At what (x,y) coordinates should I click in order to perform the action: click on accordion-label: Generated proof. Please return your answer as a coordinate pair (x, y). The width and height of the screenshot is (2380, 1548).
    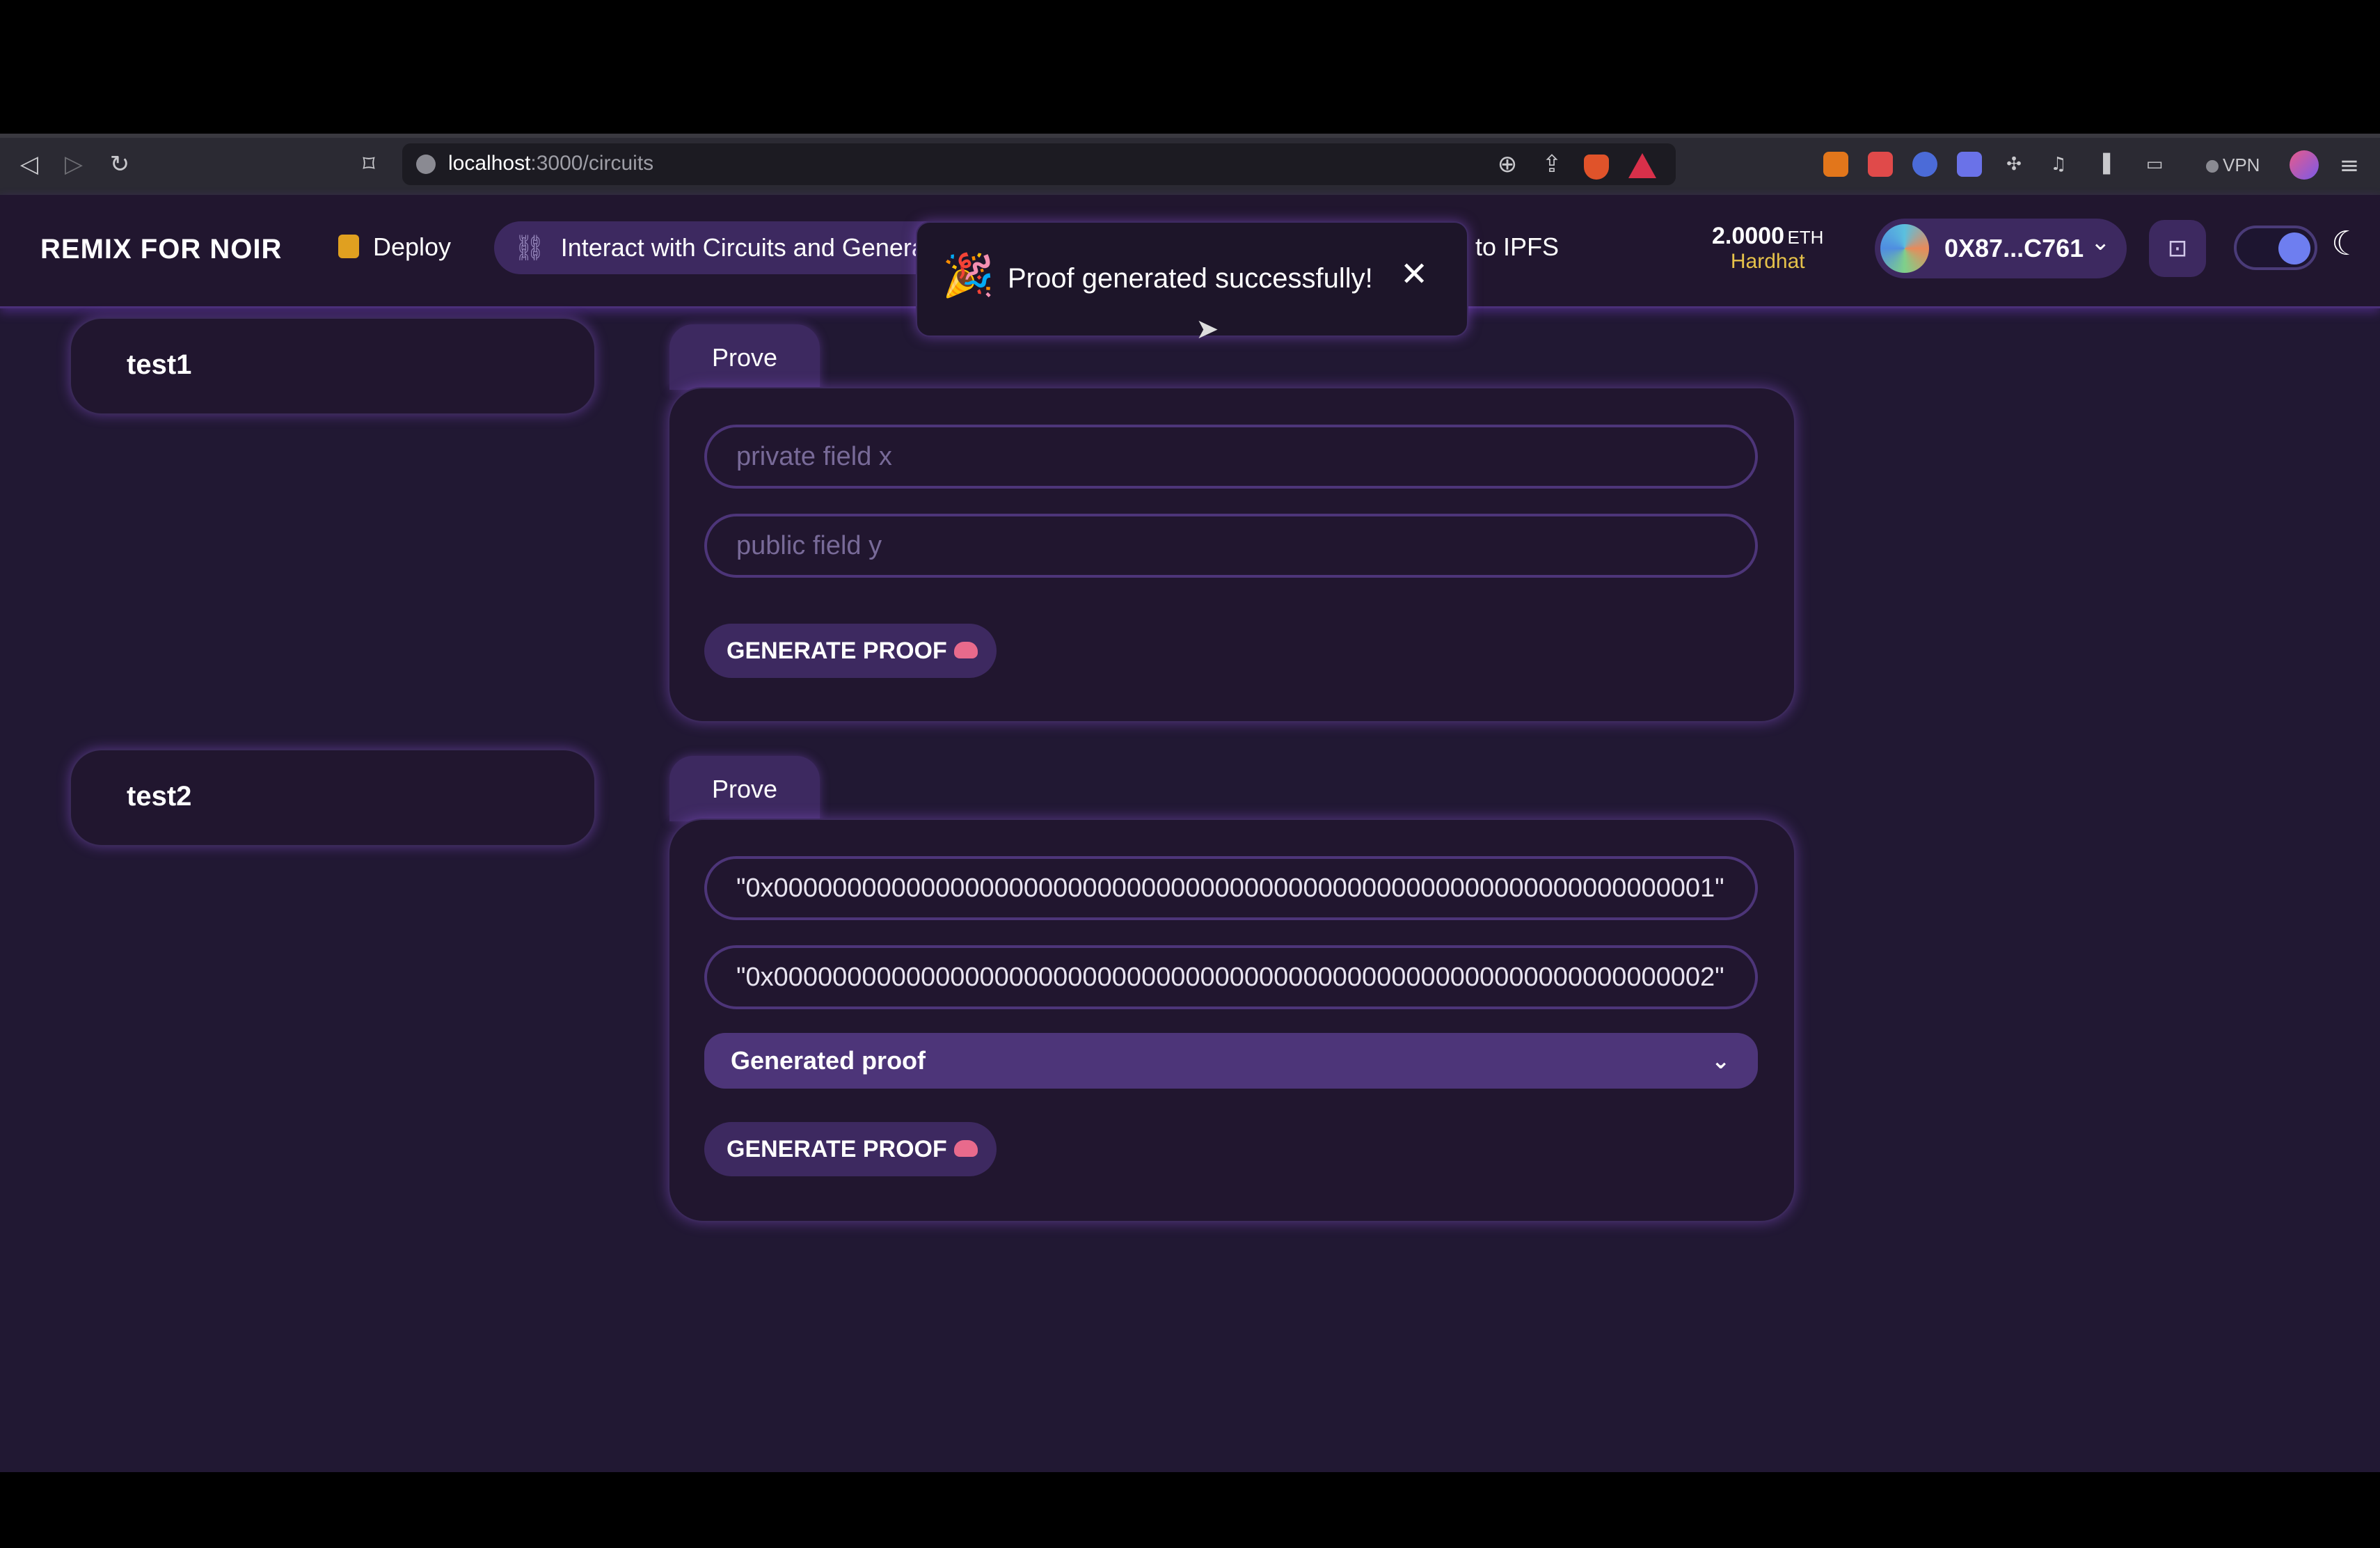
    Looking at the image, I should click on (829, 1060).